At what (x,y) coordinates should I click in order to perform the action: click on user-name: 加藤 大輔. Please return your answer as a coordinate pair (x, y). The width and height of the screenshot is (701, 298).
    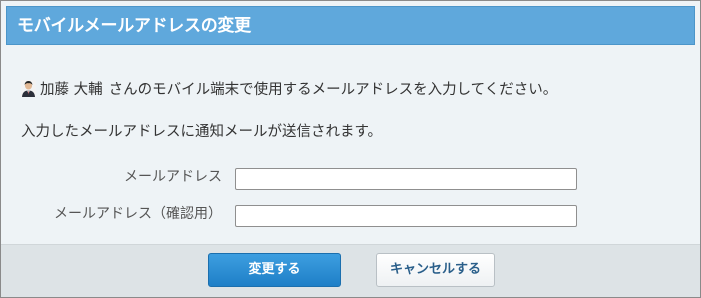
    Looking at the image, I should click on (71, 89).